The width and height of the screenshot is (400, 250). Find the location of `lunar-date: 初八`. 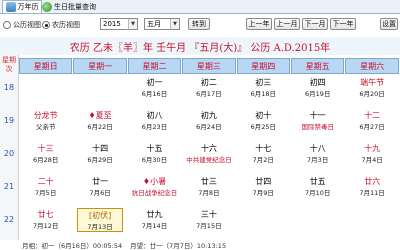

lunar-date: 初八 is located at coordinates (154, 115).